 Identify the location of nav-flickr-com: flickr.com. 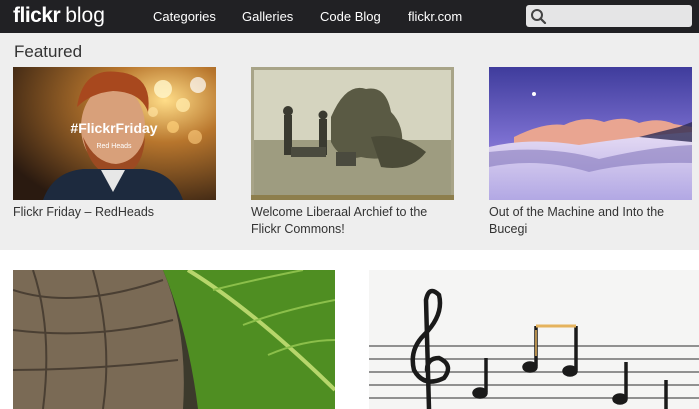
(435, 16).